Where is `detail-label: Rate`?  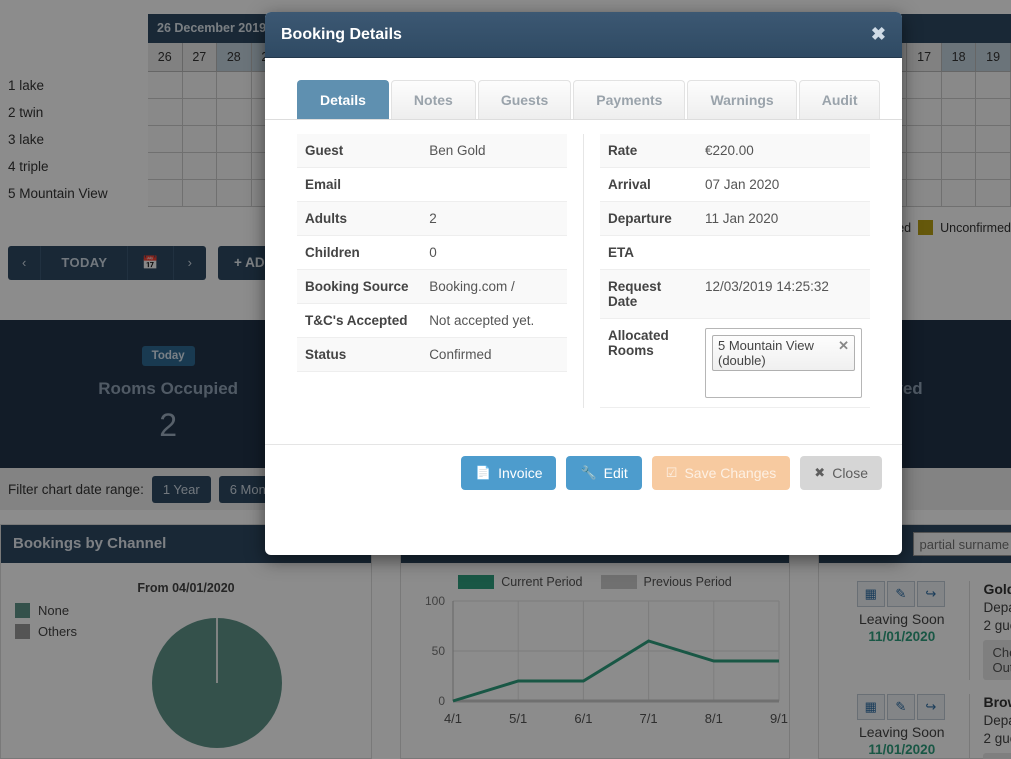
detail-label: Rate is located at coordinates (623, 150).